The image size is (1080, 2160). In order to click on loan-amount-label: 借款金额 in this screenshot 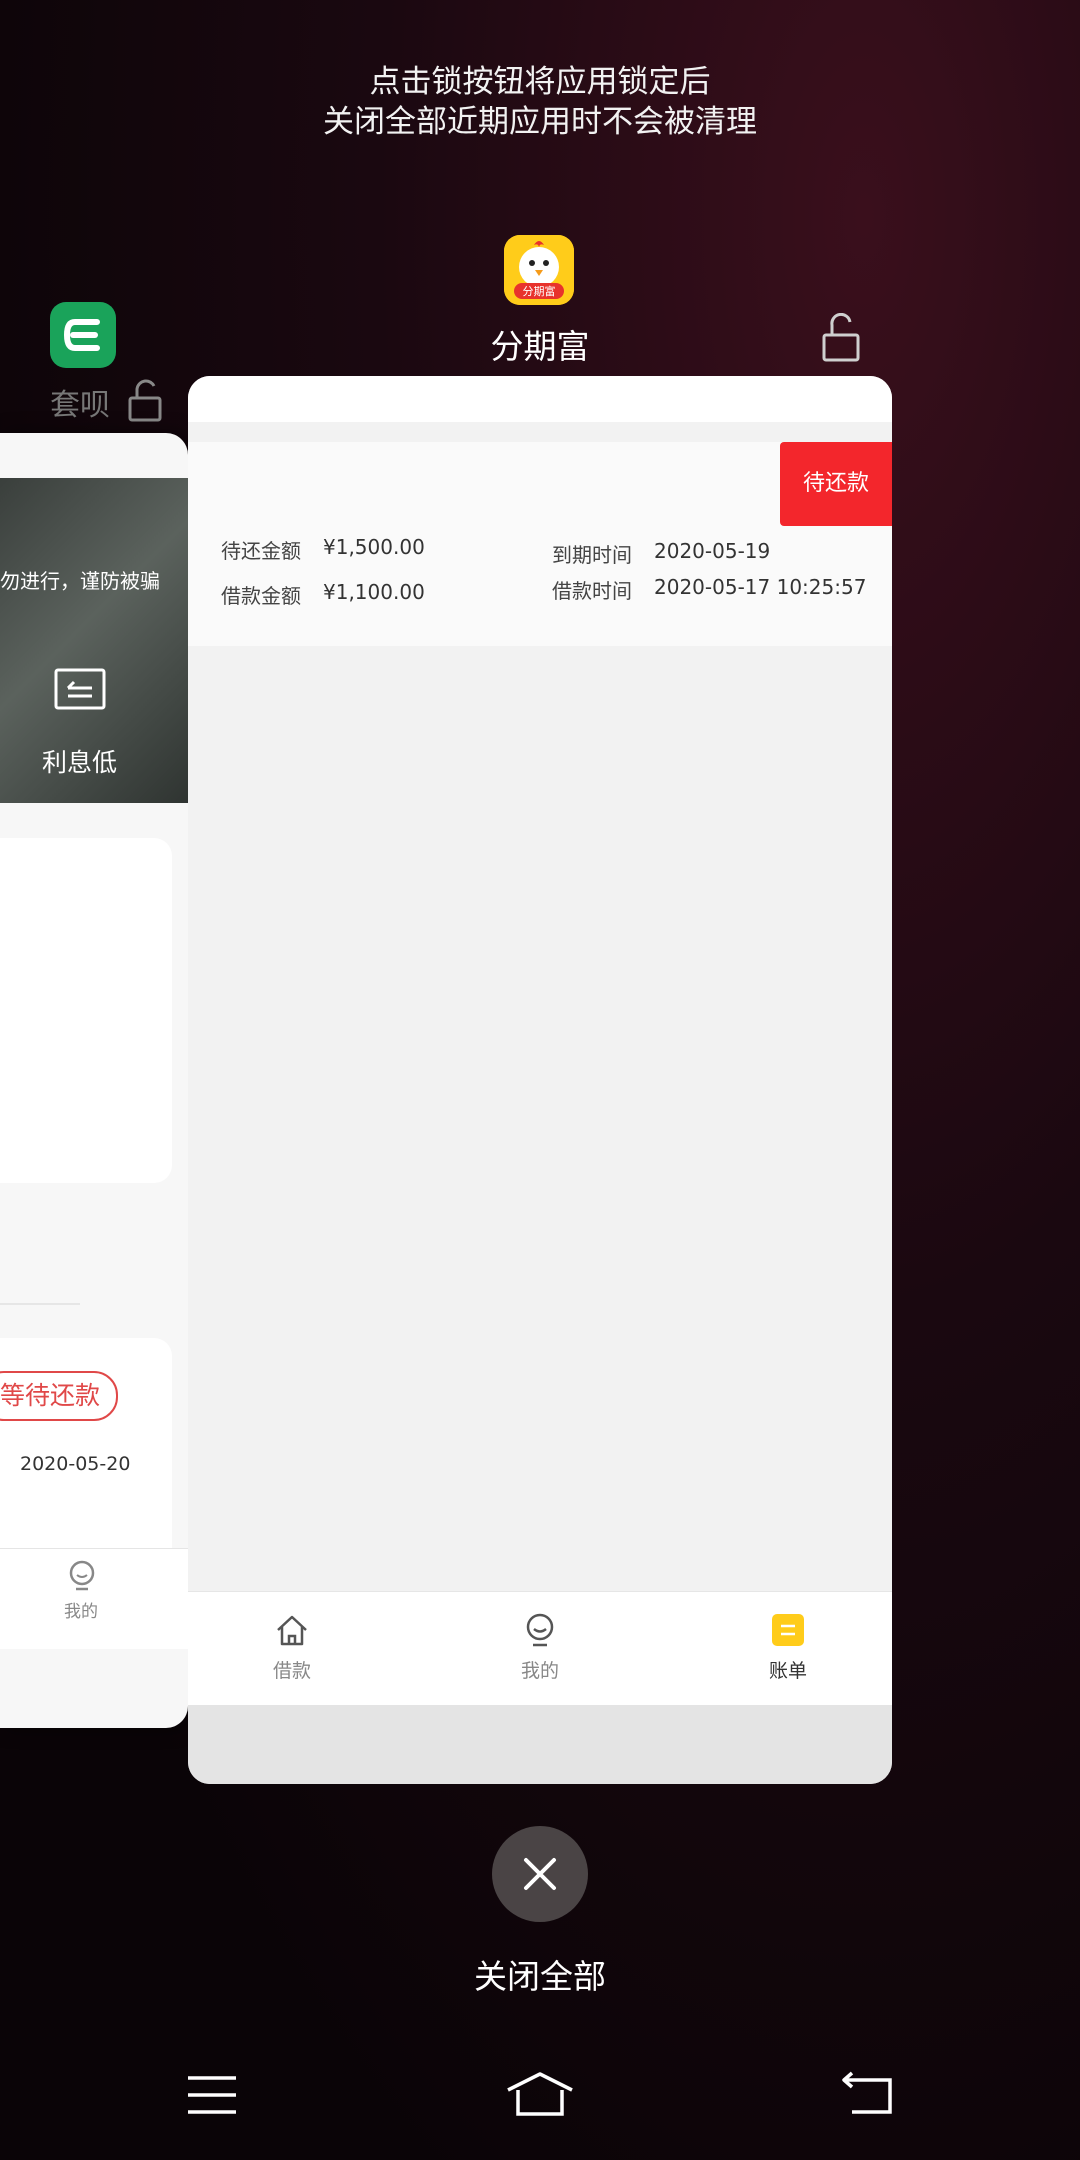, I will do `click(261, 596)`.